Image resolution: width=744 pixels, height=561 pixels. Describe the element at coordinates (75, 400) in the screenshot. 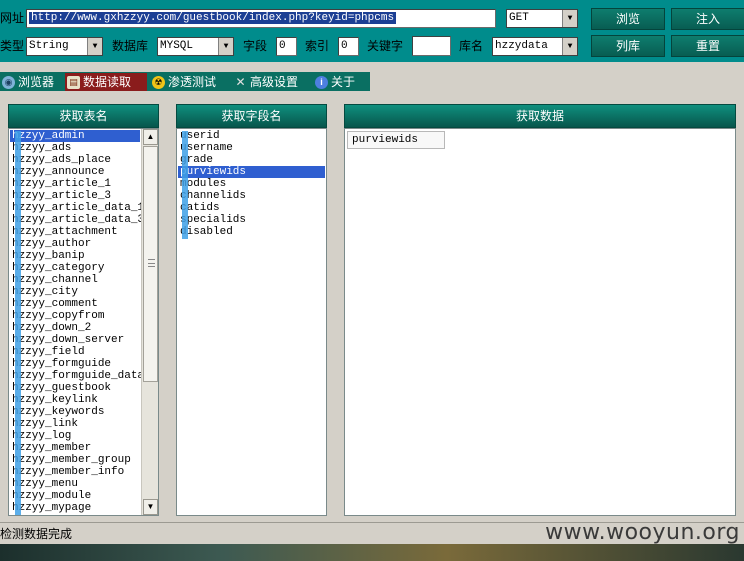

I see `table-list-item: hzzyy_keylink` at that location.